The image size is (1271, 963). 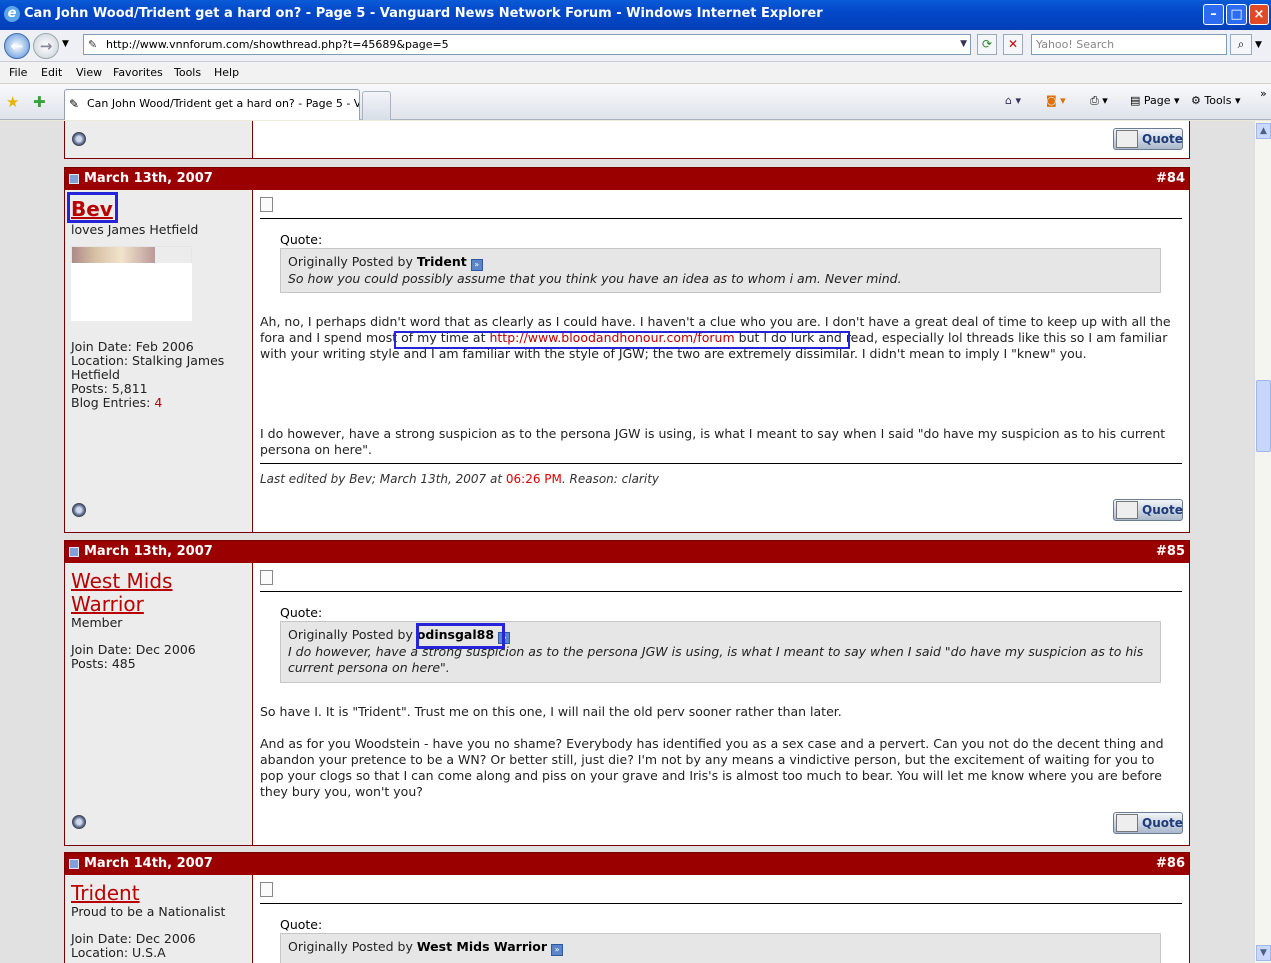 What do you see at coordinates (1099, 101) in the screenshot?
I see `print-icon: ⎙ ▾` at bounding box center [1099, 101].